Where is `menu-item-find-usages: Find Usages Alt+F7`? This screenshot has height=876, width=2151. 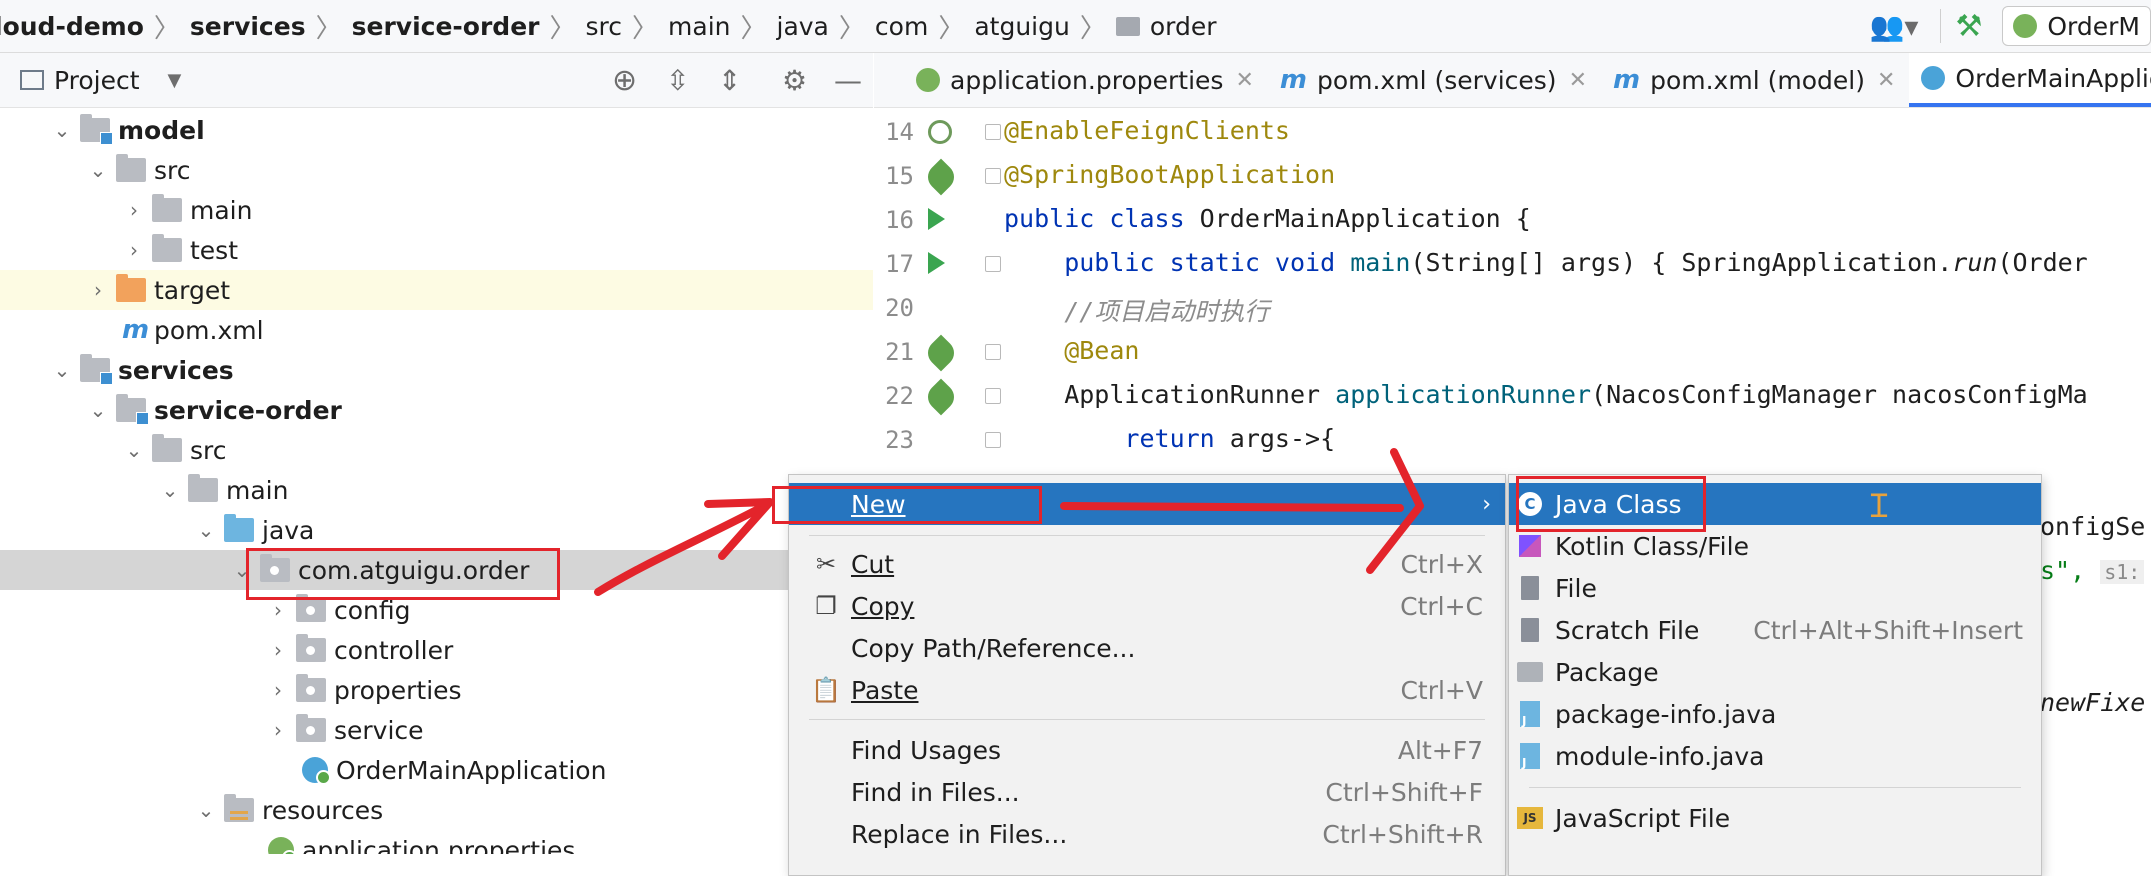 menu-item-find-usages: Find Usages Alt+F7 is located at coordinates (1147, 750).